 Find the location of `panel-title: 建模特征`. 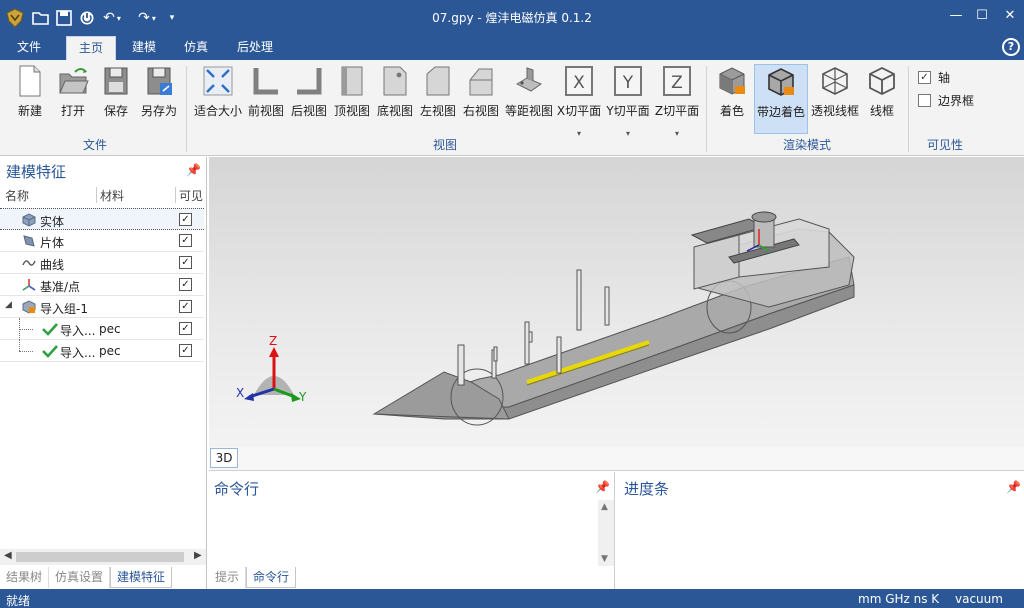

panel-title: 建模特征 is located at coordinates (36, 172).